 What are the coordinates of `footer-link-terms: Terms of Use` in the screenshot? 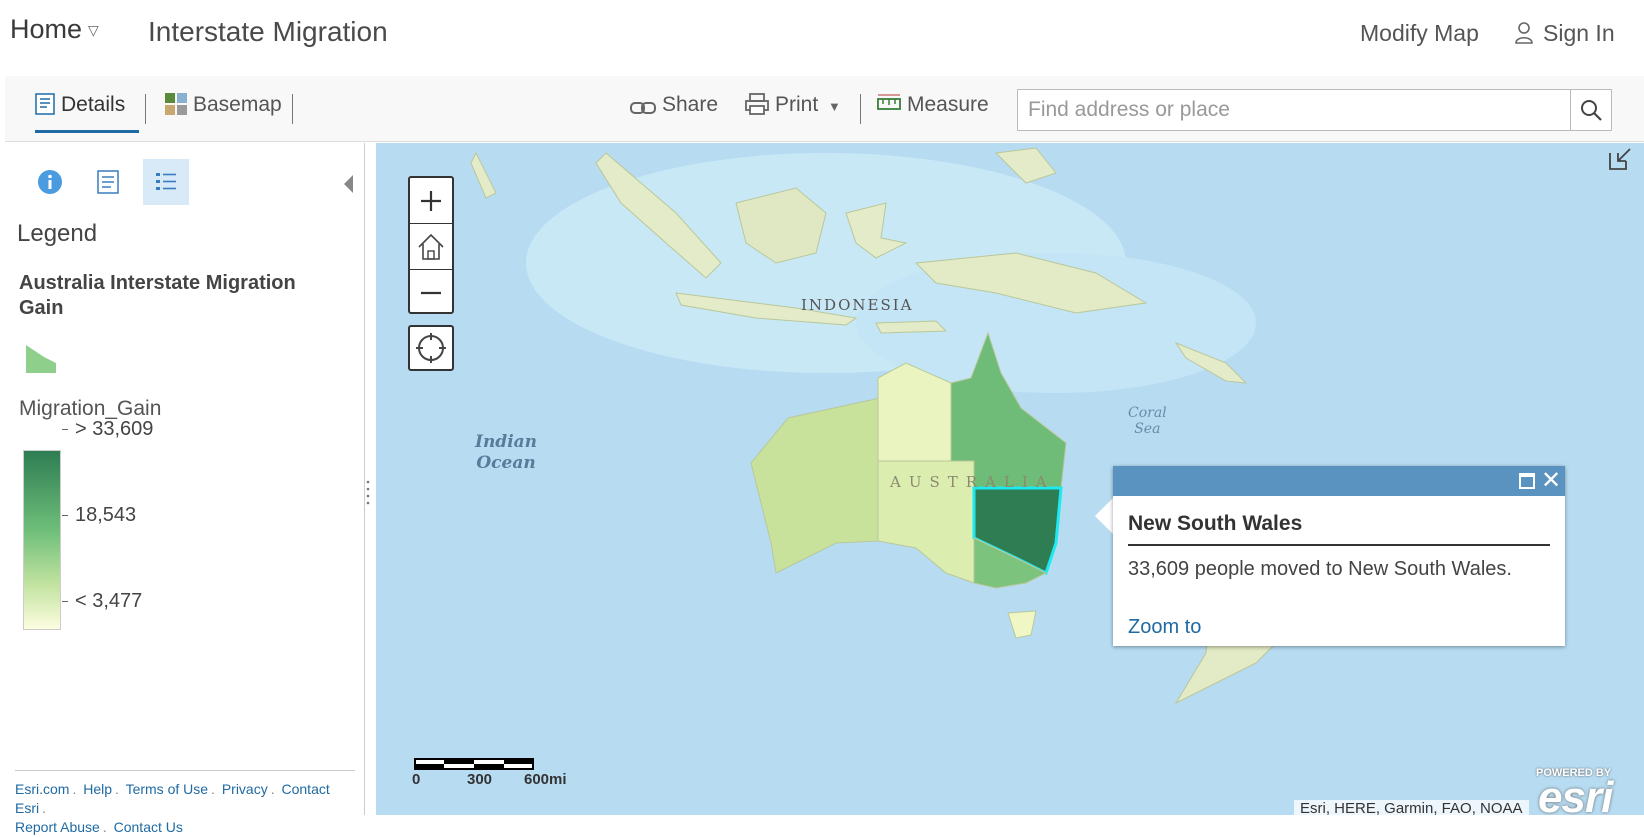 It's located at (167, 789).